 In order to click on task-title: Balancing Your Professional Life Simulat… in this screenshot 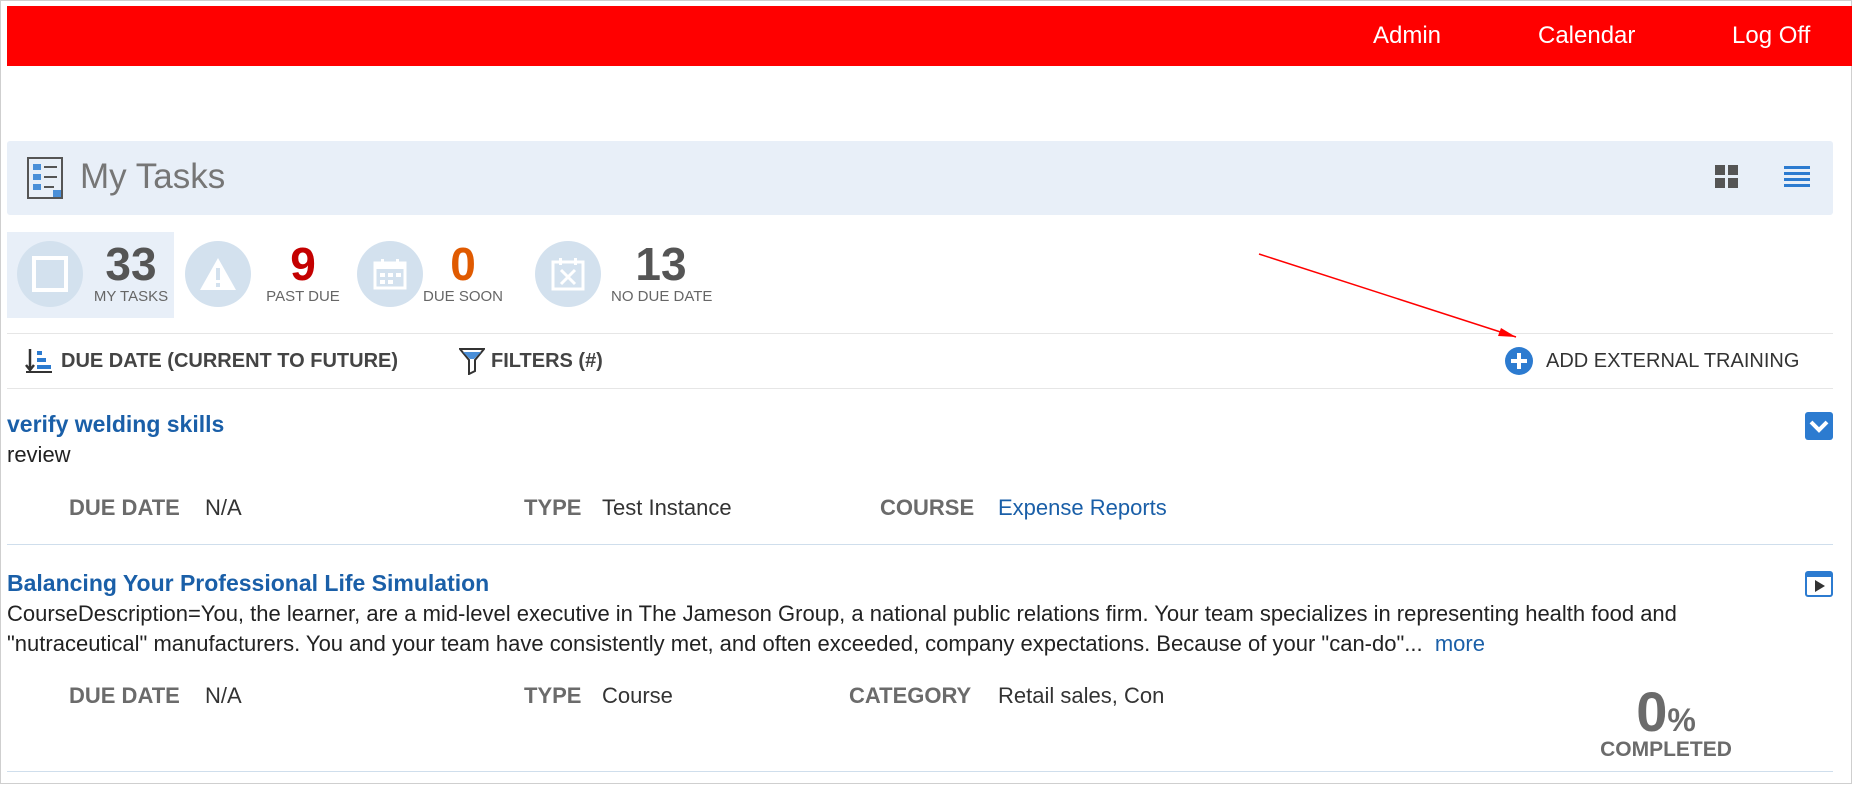, I will do `click(248, 583)`.